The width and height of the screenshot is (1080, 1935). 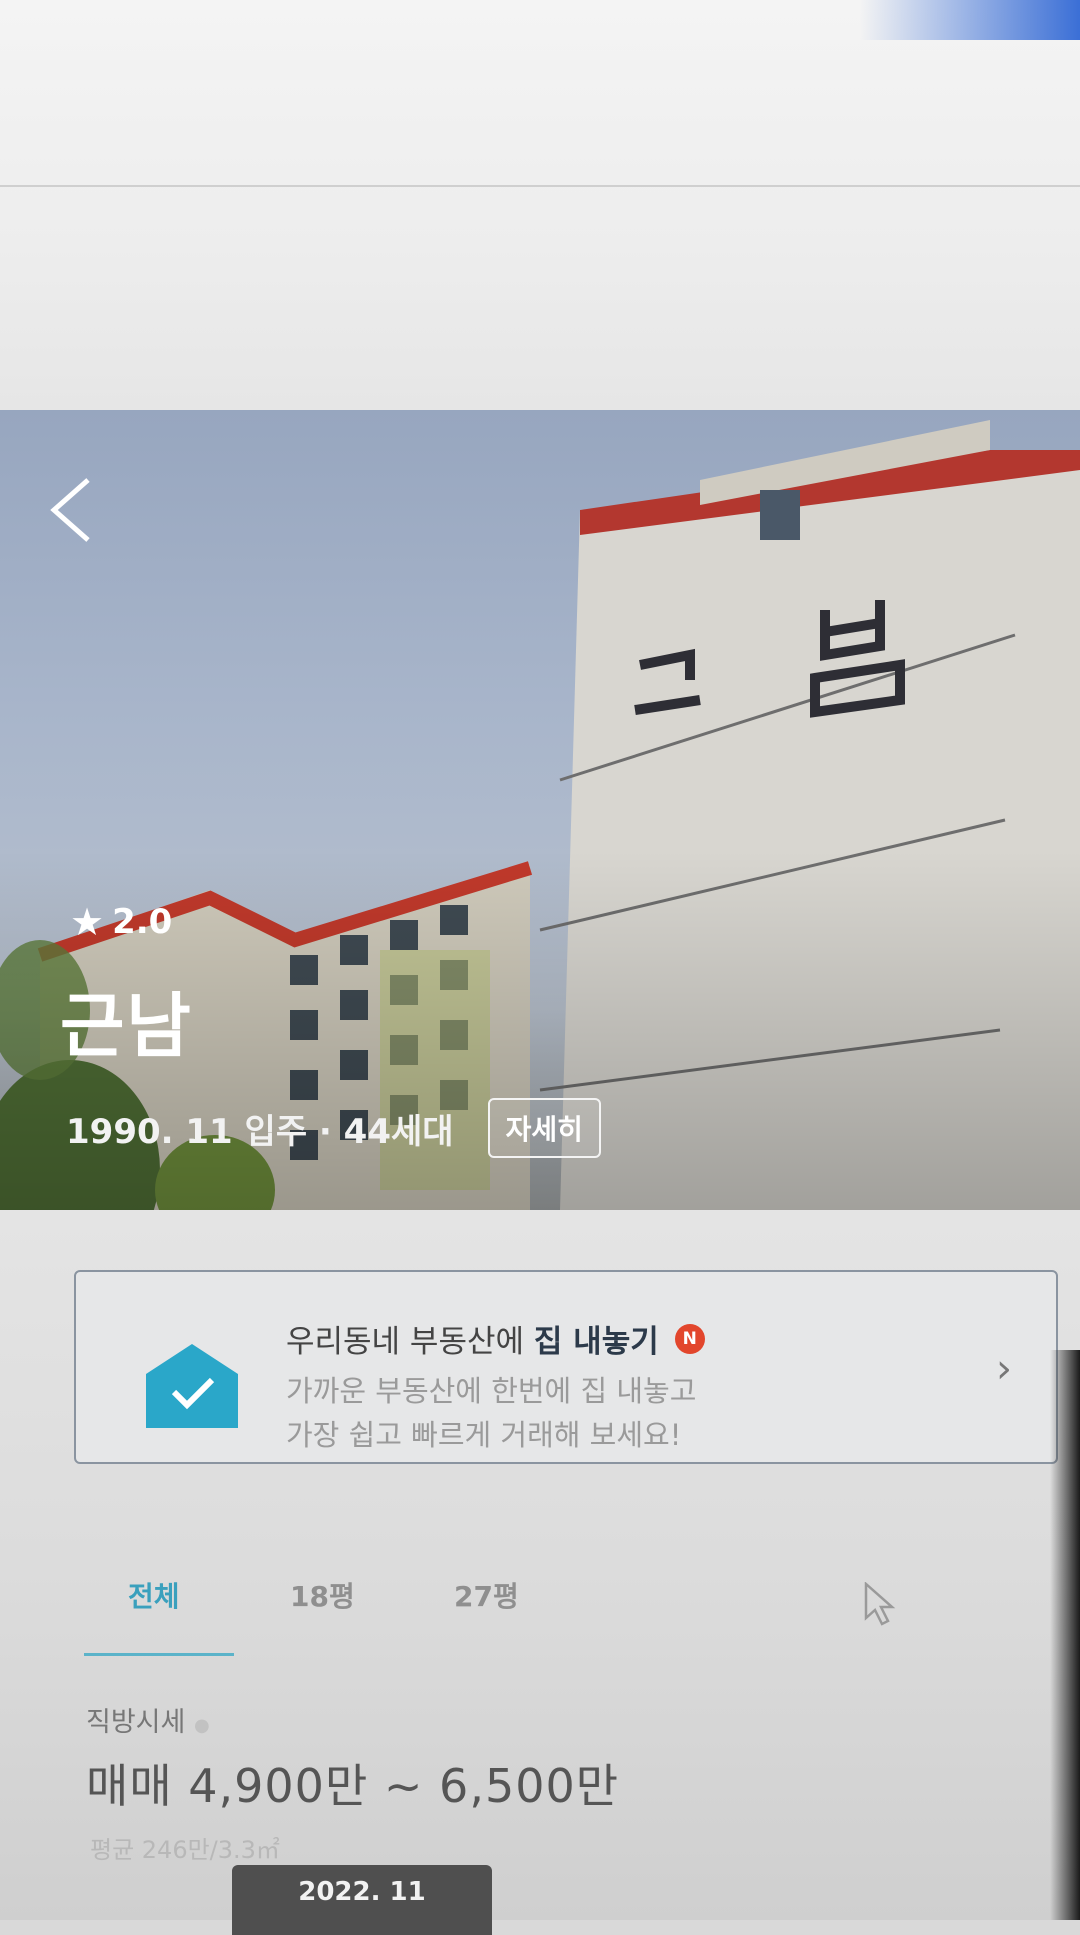 I want to click on back-button, so click(x=75, y=510).